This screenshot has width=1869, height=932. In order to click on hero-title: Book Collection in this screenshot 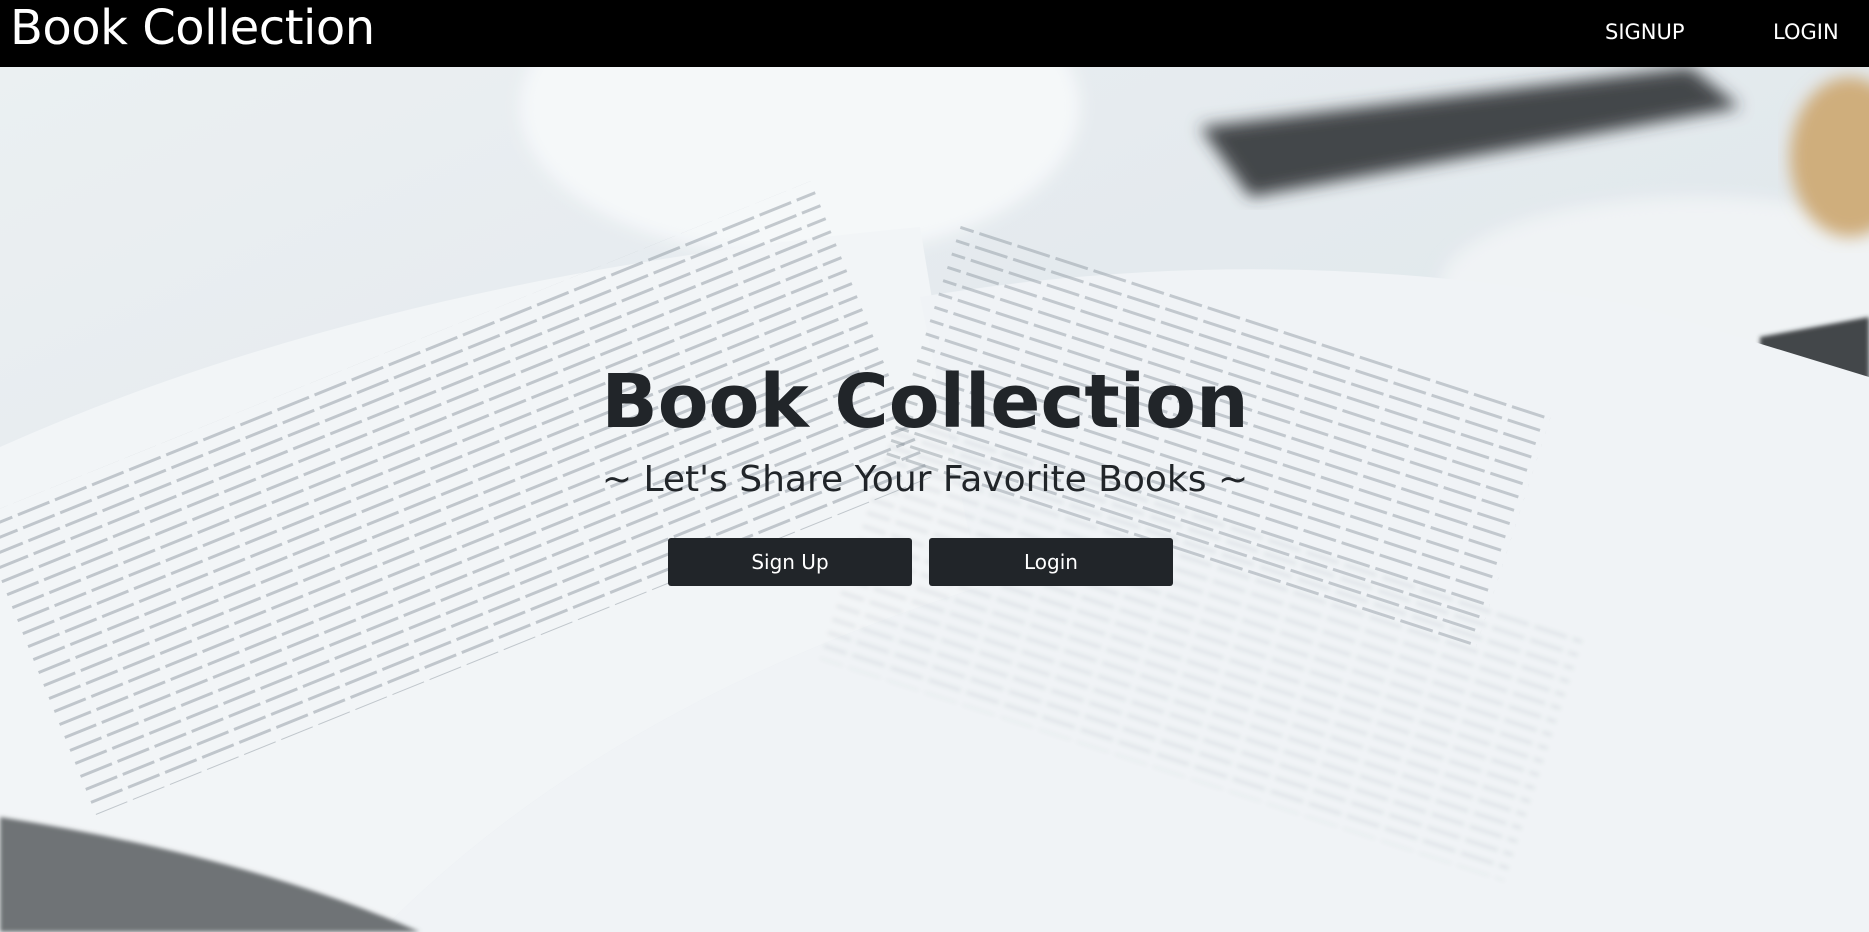, I will do `click(925, 402)`.